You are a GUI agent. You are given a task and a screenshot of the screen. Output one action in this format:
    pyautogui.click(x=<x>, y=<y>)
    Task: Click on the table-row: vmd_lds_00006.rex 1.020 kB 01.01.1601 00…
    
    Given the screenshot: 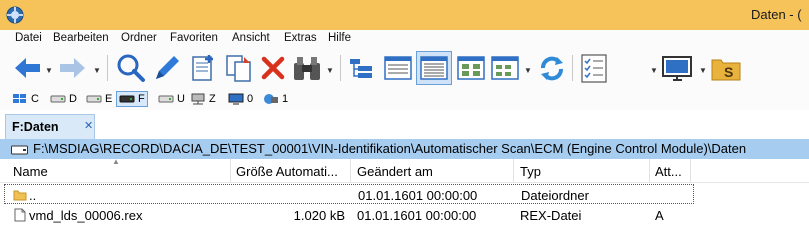 What is the action you would take?
    pyautogui.click(x=404, y=215)
    